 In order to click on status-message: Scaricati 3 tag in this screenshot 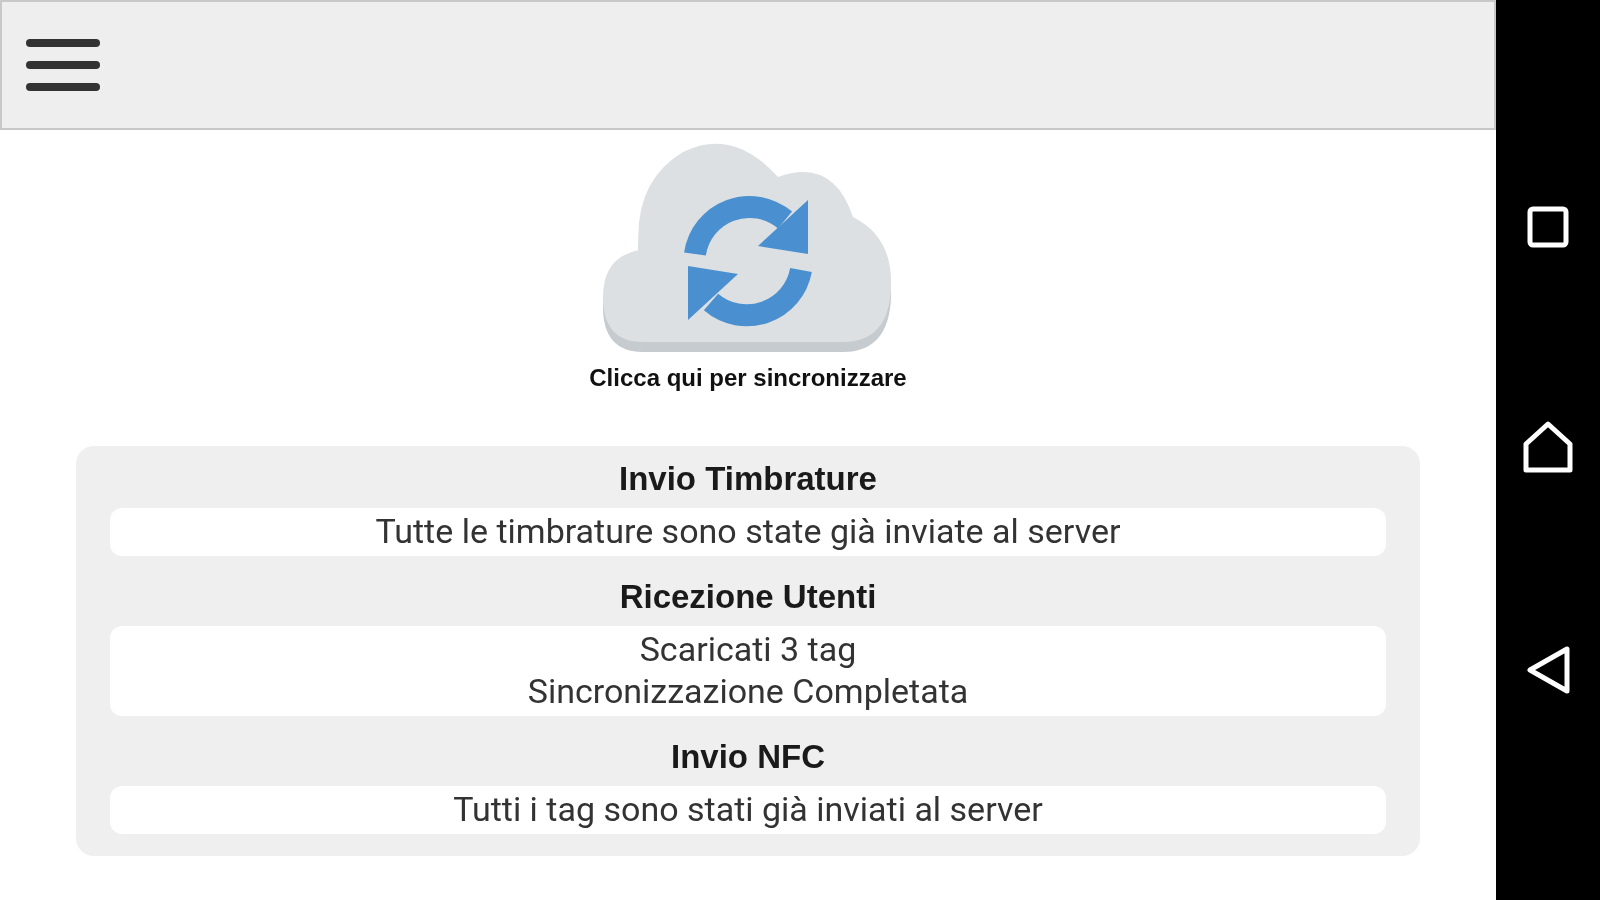, I will do `click(748, 649)`.